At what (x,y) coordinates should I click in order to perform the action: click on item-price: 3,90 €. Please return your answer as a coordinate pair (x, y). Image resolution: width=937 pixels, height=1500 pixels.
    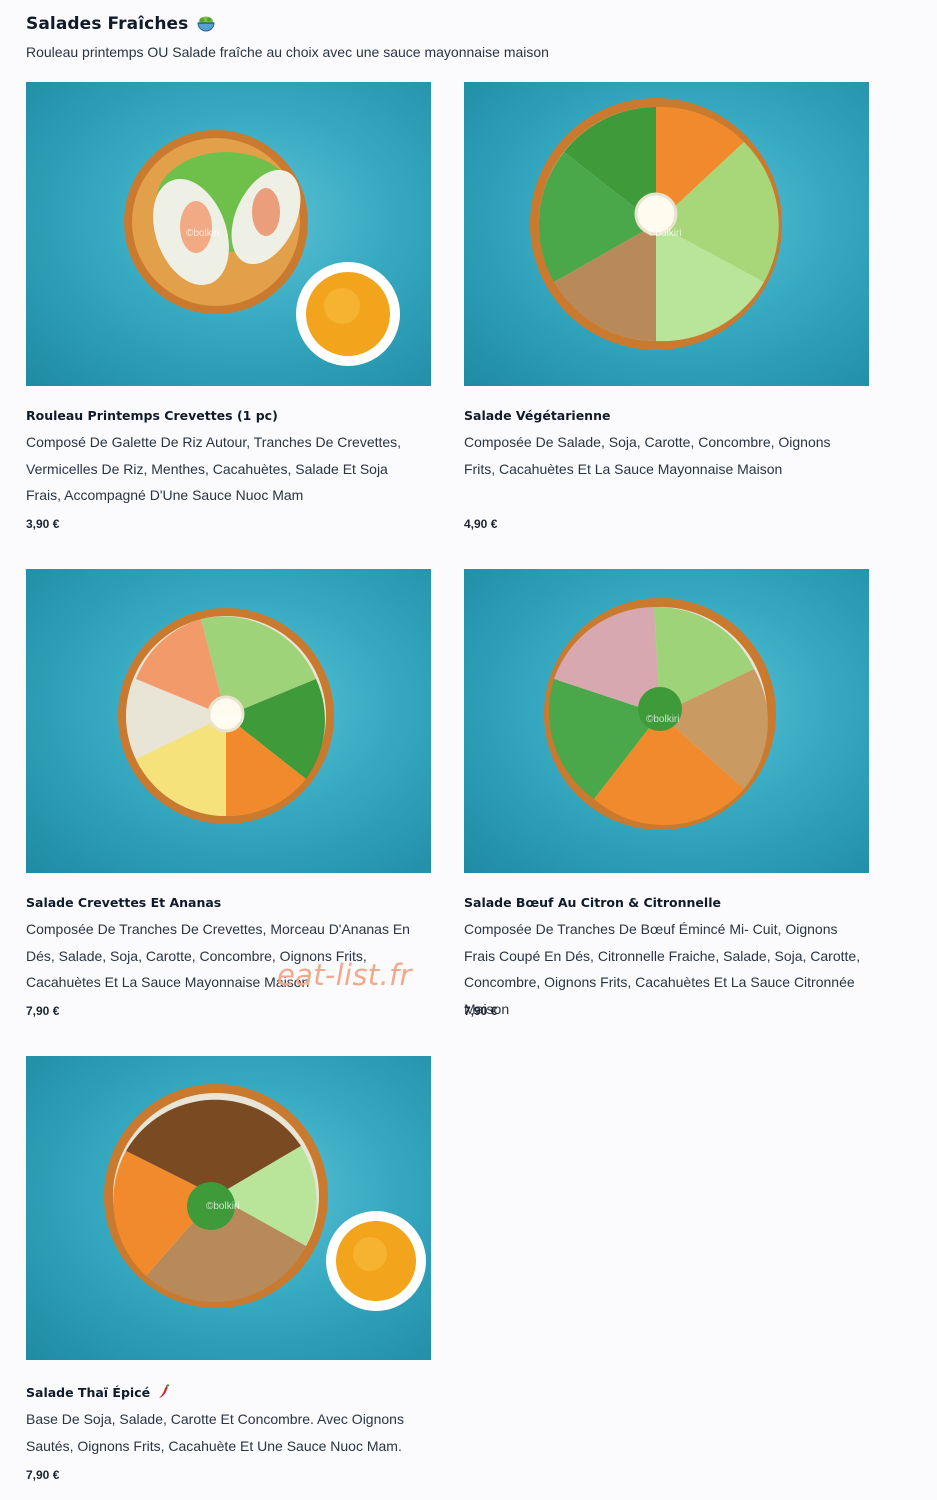
    Looking at the image, I should click on (43, 524).